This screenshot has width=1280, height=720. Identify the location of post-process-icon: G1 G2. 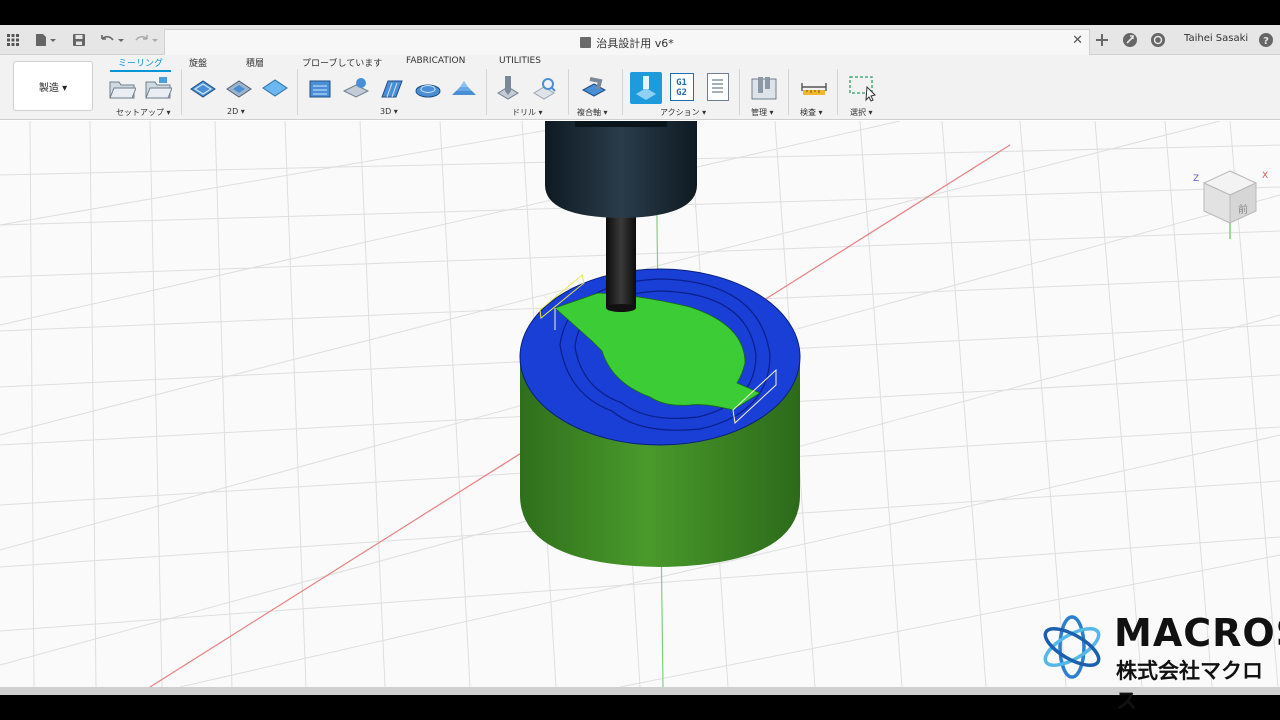
(682, 87).